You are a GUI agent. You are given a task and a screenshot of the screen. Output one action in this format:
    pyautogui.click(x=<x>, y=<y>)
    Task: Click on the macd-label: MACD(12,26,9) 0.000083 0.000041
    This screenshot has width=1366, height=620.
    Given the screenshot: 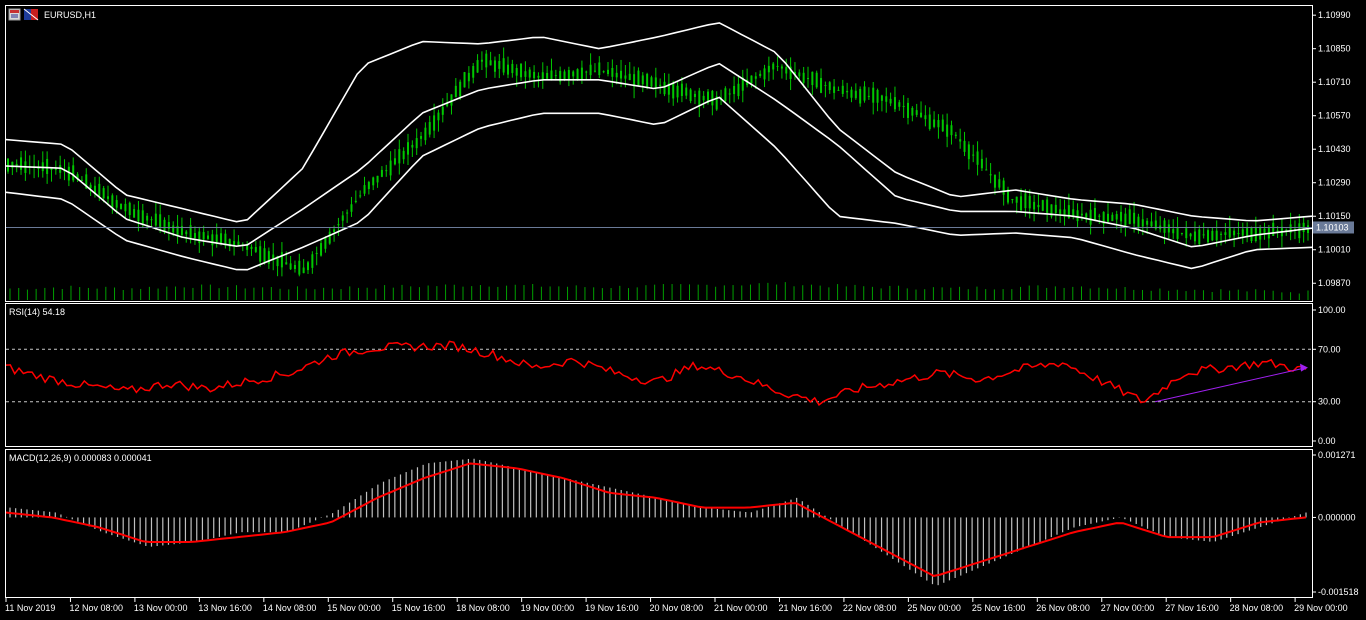 What is the action you would take?
    pyautogui.click(x=80, y=458)
    